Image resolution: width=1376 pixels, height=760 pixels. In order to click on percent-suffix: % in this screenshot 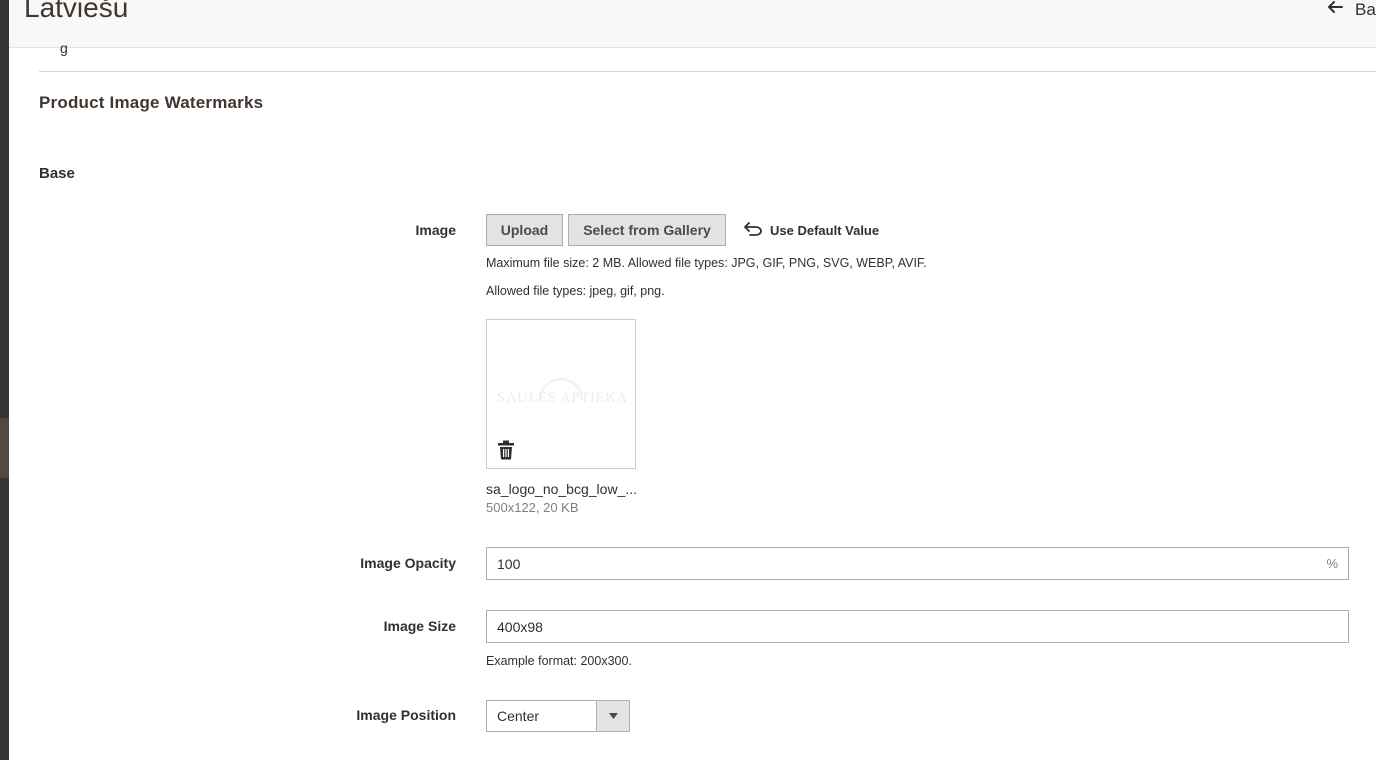, I will do `click(1332, 563)`.